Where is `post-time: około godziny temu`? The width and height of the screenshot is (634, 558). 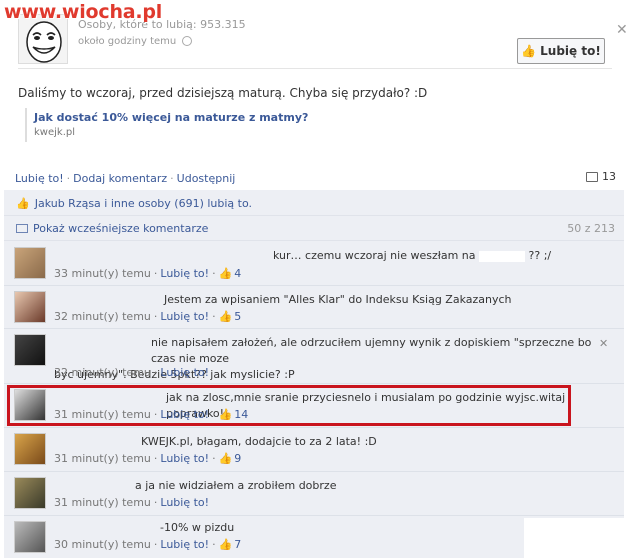
post-time: około godziny temu is located at coordinates (135, 41).